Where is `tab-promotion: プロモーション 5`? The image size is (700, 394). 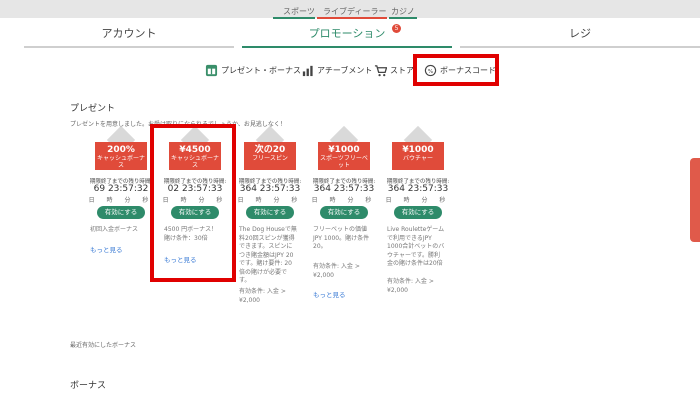
tab-promotion: プロモーション 5 is located at coordinates (347, 35).